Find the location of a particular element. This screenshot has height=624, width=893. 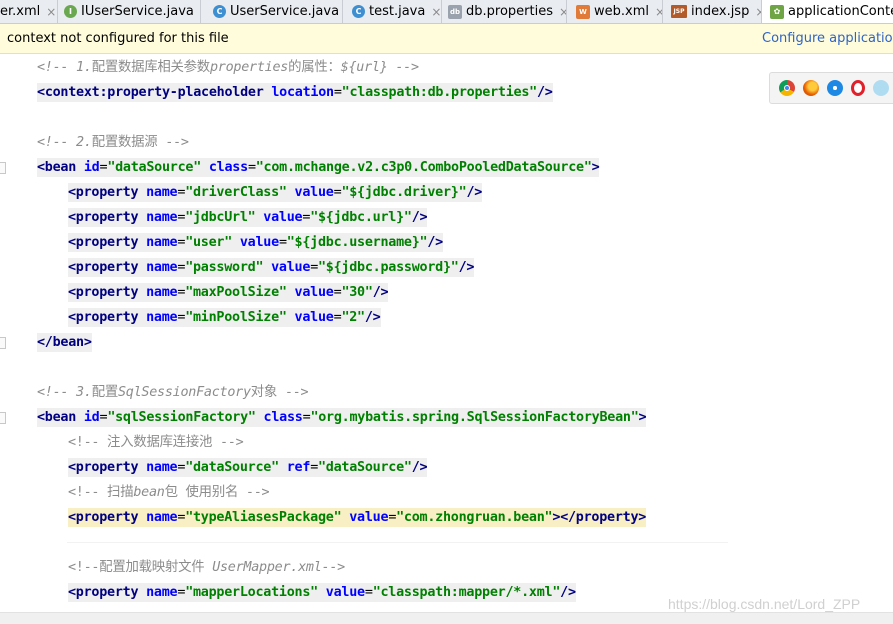

tab-index-jsp: JSP index.jsp × is located at coordinates (712, 11).